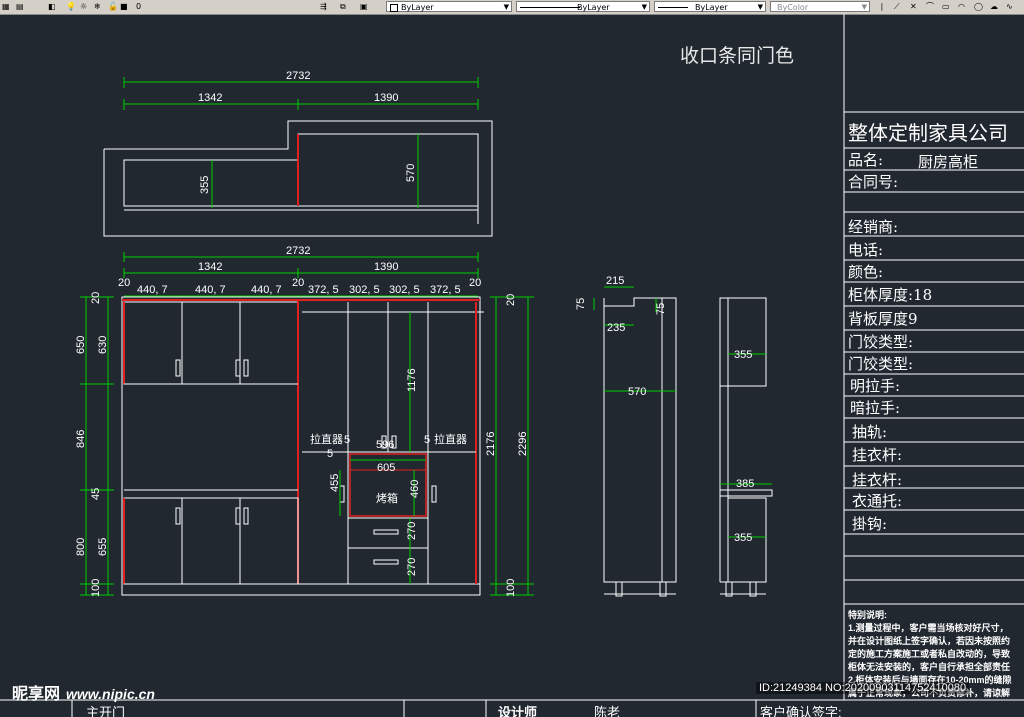 This screenshot has width=1024, height=717. I want to click on dim-left-45: 45, so click(96, 494).